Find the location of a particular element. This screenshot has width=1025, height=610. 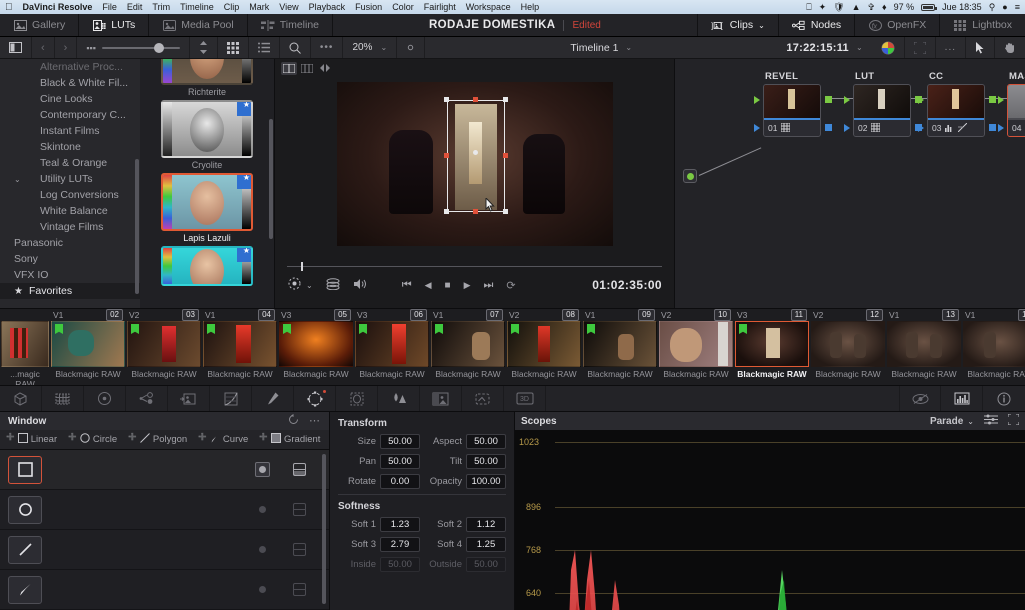

lut-category-scrollbar is located at coordinates (137, 226).